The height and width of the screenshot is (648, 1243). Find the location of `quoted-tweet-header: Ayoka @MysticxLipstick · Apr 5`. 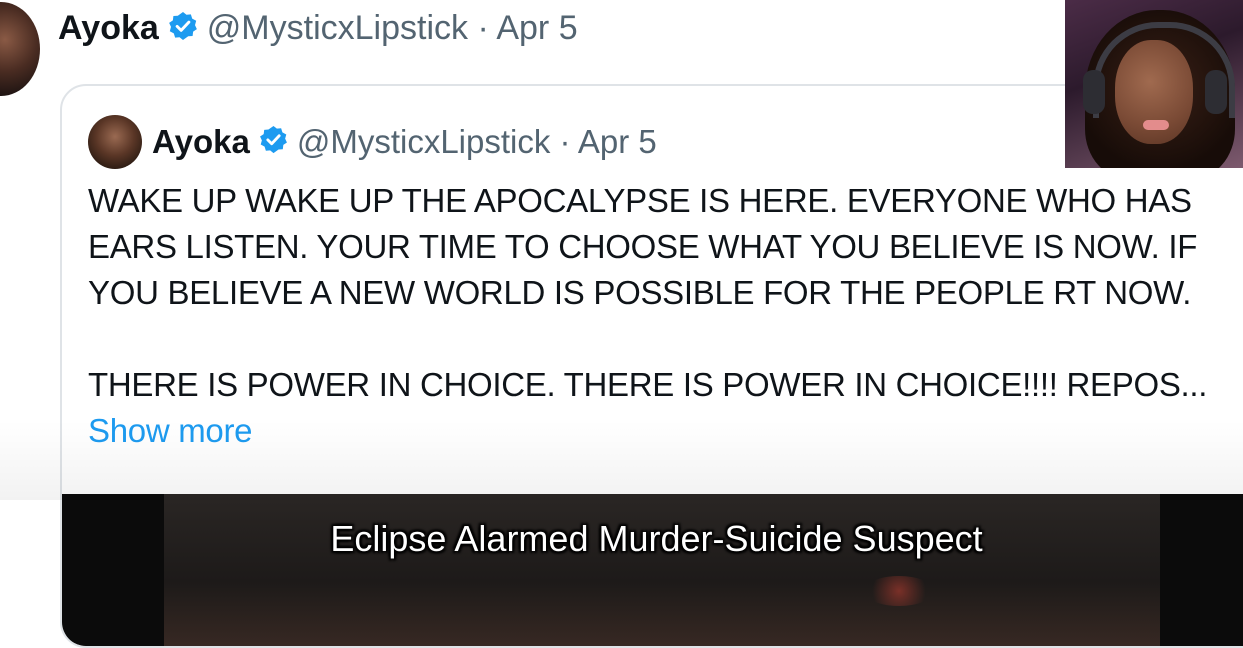

quoted-tweet-header: Ayoka @MysticxLipstick · Apr 5 is located at coordinates (372, 142).